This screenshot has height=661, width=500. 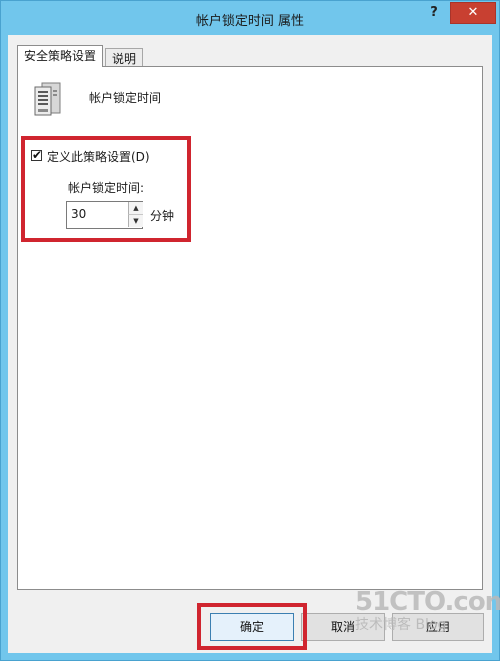 I want to click on policy-name: 帐户锁定时间, so click(x=125, y=98).